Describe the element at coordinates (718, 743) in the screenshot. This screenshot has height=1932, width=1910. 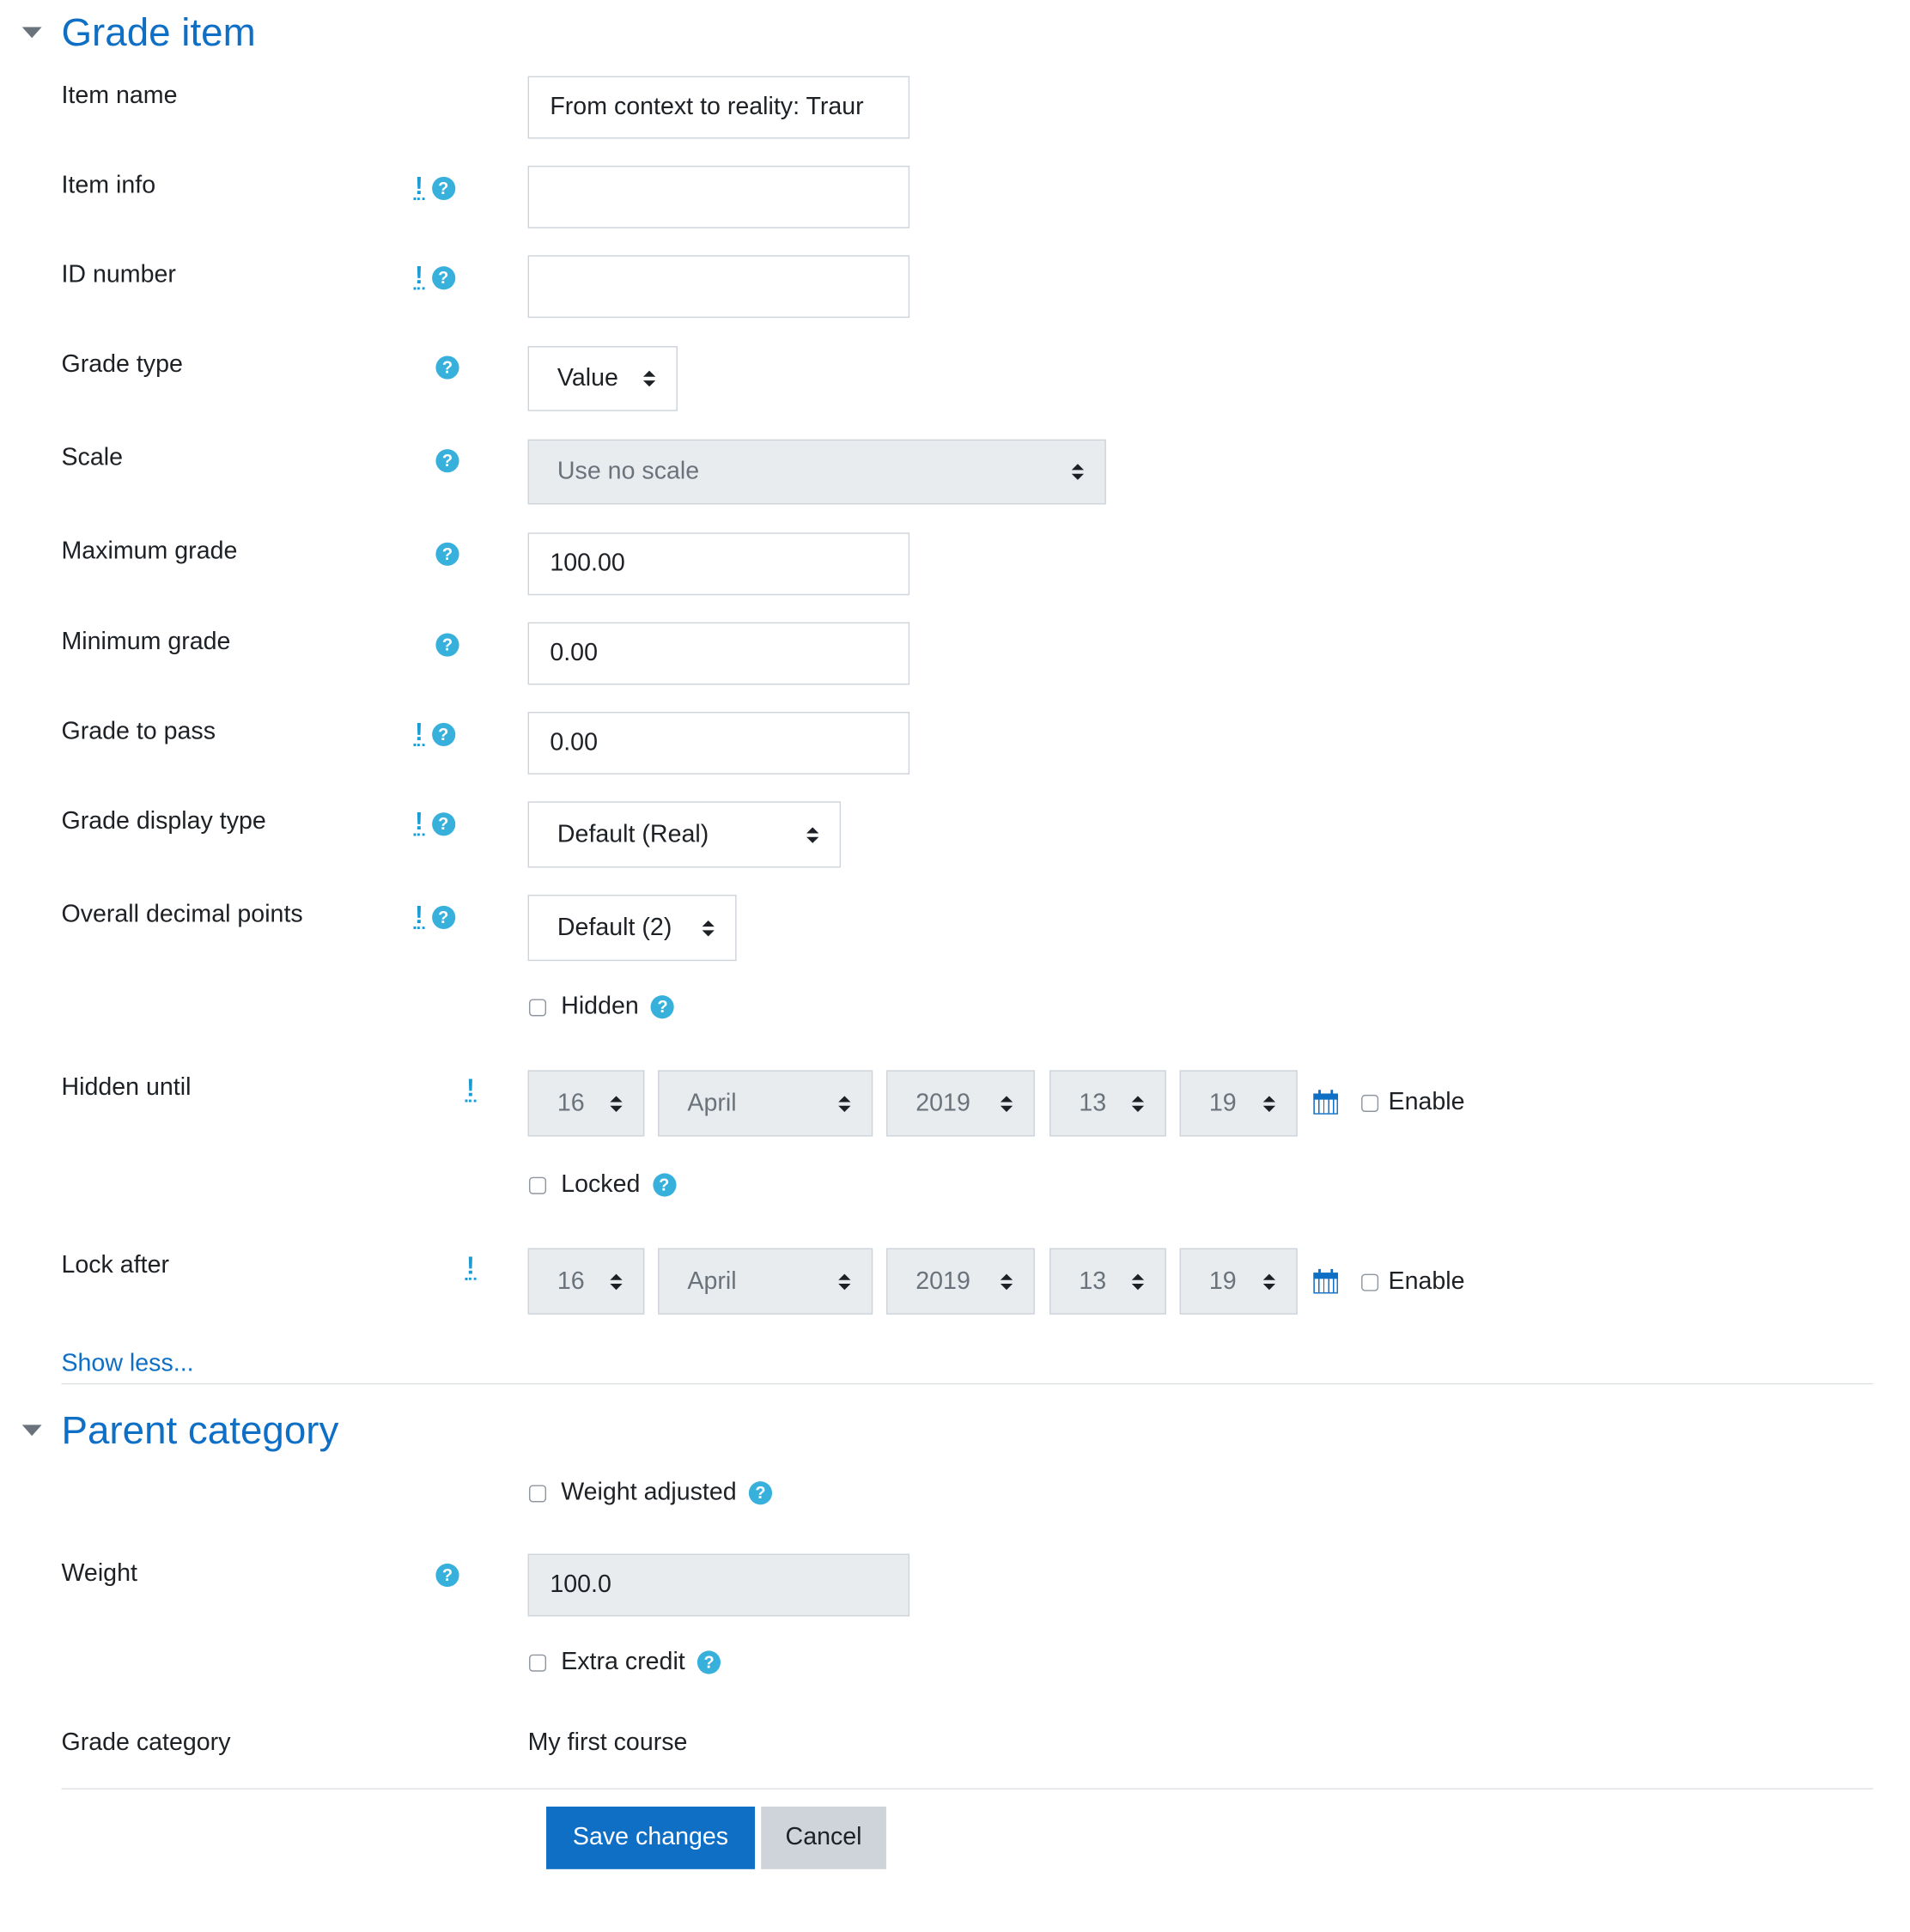
I see `grade-to-pass-input: 0.00` at that location.